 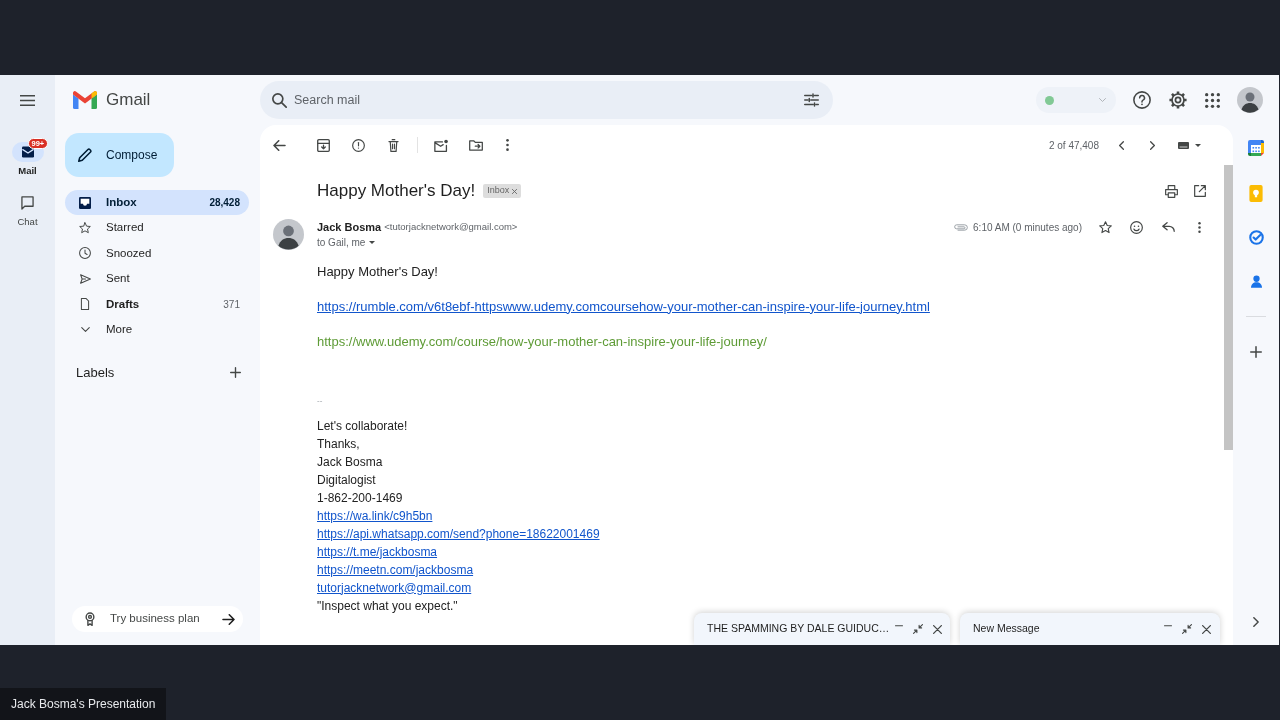 What do you see at coordinates (451, 226) in the screenshot?
I see `sender-email: <tutorjacknetwork@gmail.com>` at bounding box center [451, 226].